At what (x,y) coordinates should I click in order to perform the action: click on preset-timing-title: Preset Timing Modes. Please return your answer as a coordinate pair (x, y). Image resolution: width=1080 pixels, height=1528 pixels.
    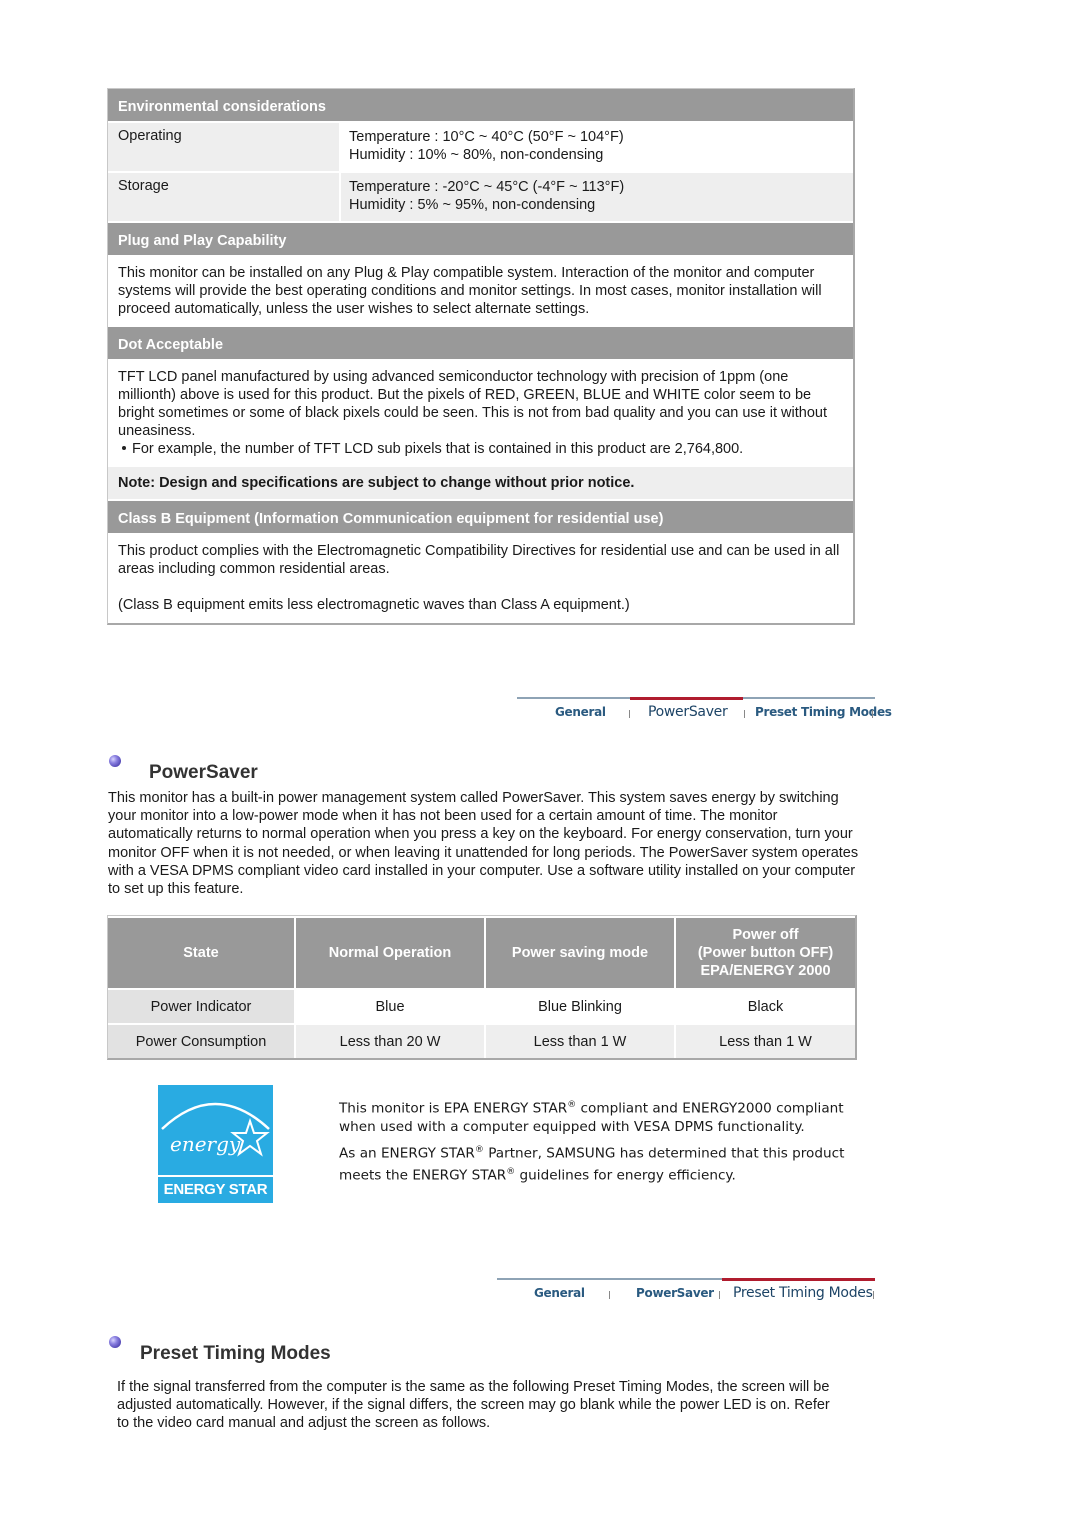
    Looking at the image, I should click on (235, 1353).